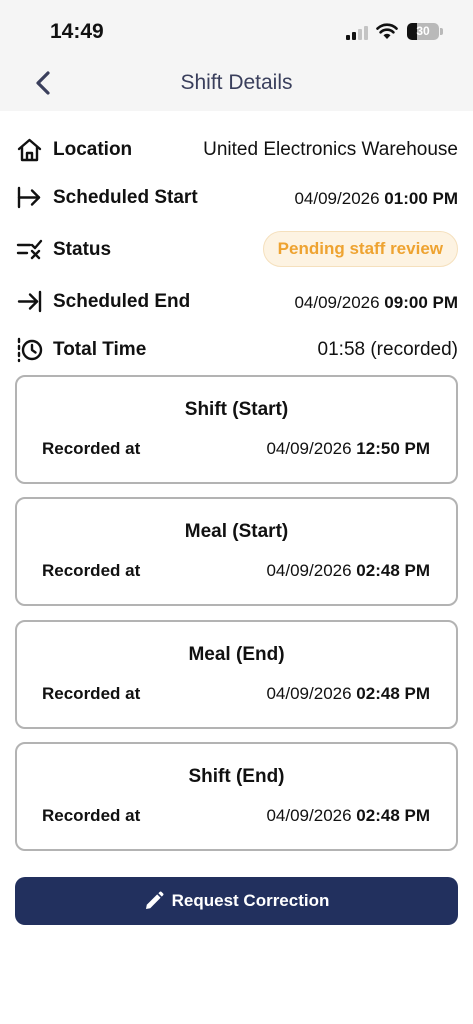 This screenshot has height=1024, width=473. Describe the element at coordinates (154, 900) in the screenshot. I see `pencil-icon` at that location.